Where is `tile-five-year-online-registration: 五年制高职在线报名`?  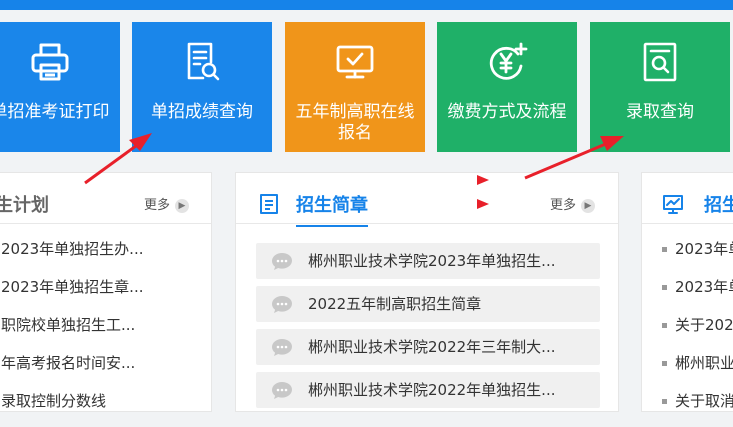 tile-five-year-online-registration: 五年制高职在线报名 is located at coordinates (355, 87).